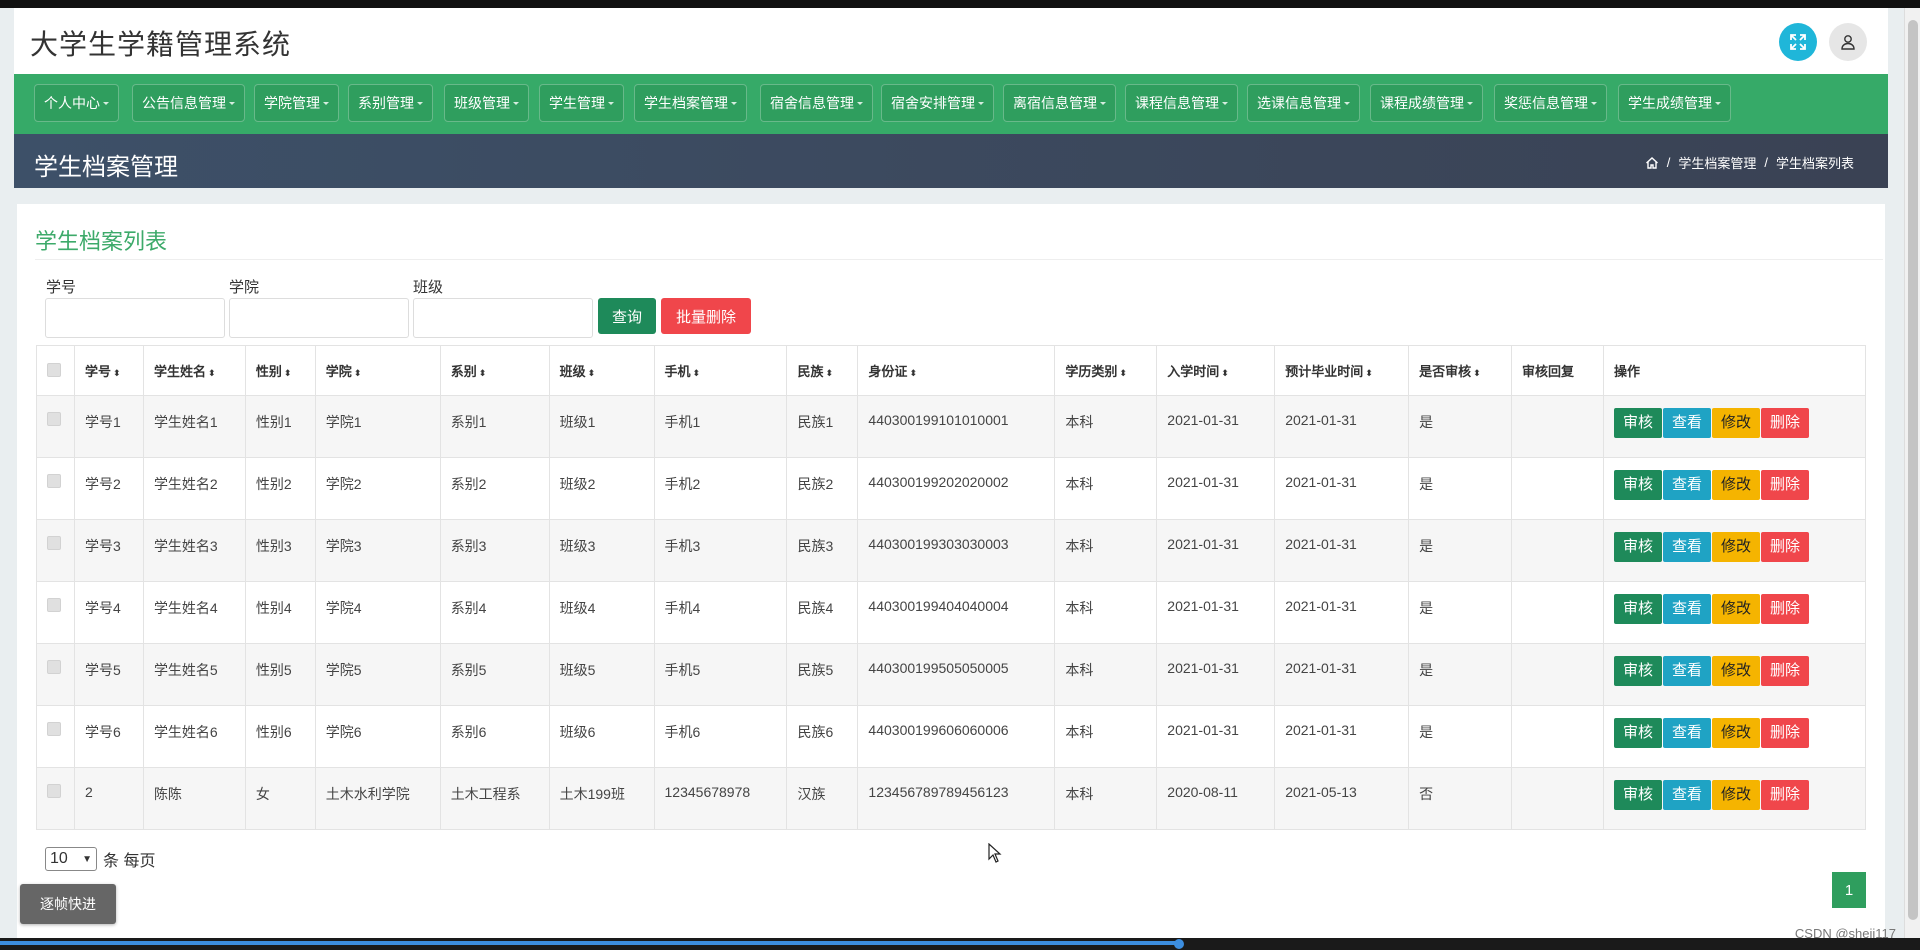  I want to click on column-header: 学院 ⬍, so click(377, 370).